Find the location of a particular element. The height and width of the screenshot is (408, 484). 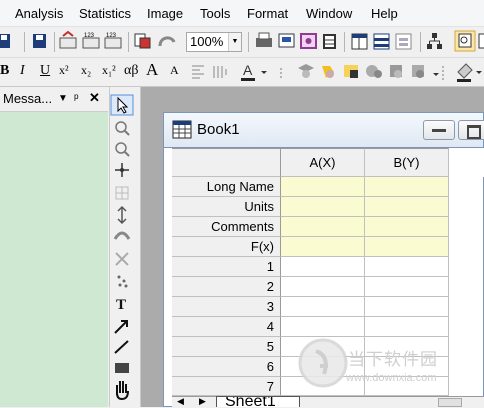

cell-b1 is located at coordinates (407, 267).